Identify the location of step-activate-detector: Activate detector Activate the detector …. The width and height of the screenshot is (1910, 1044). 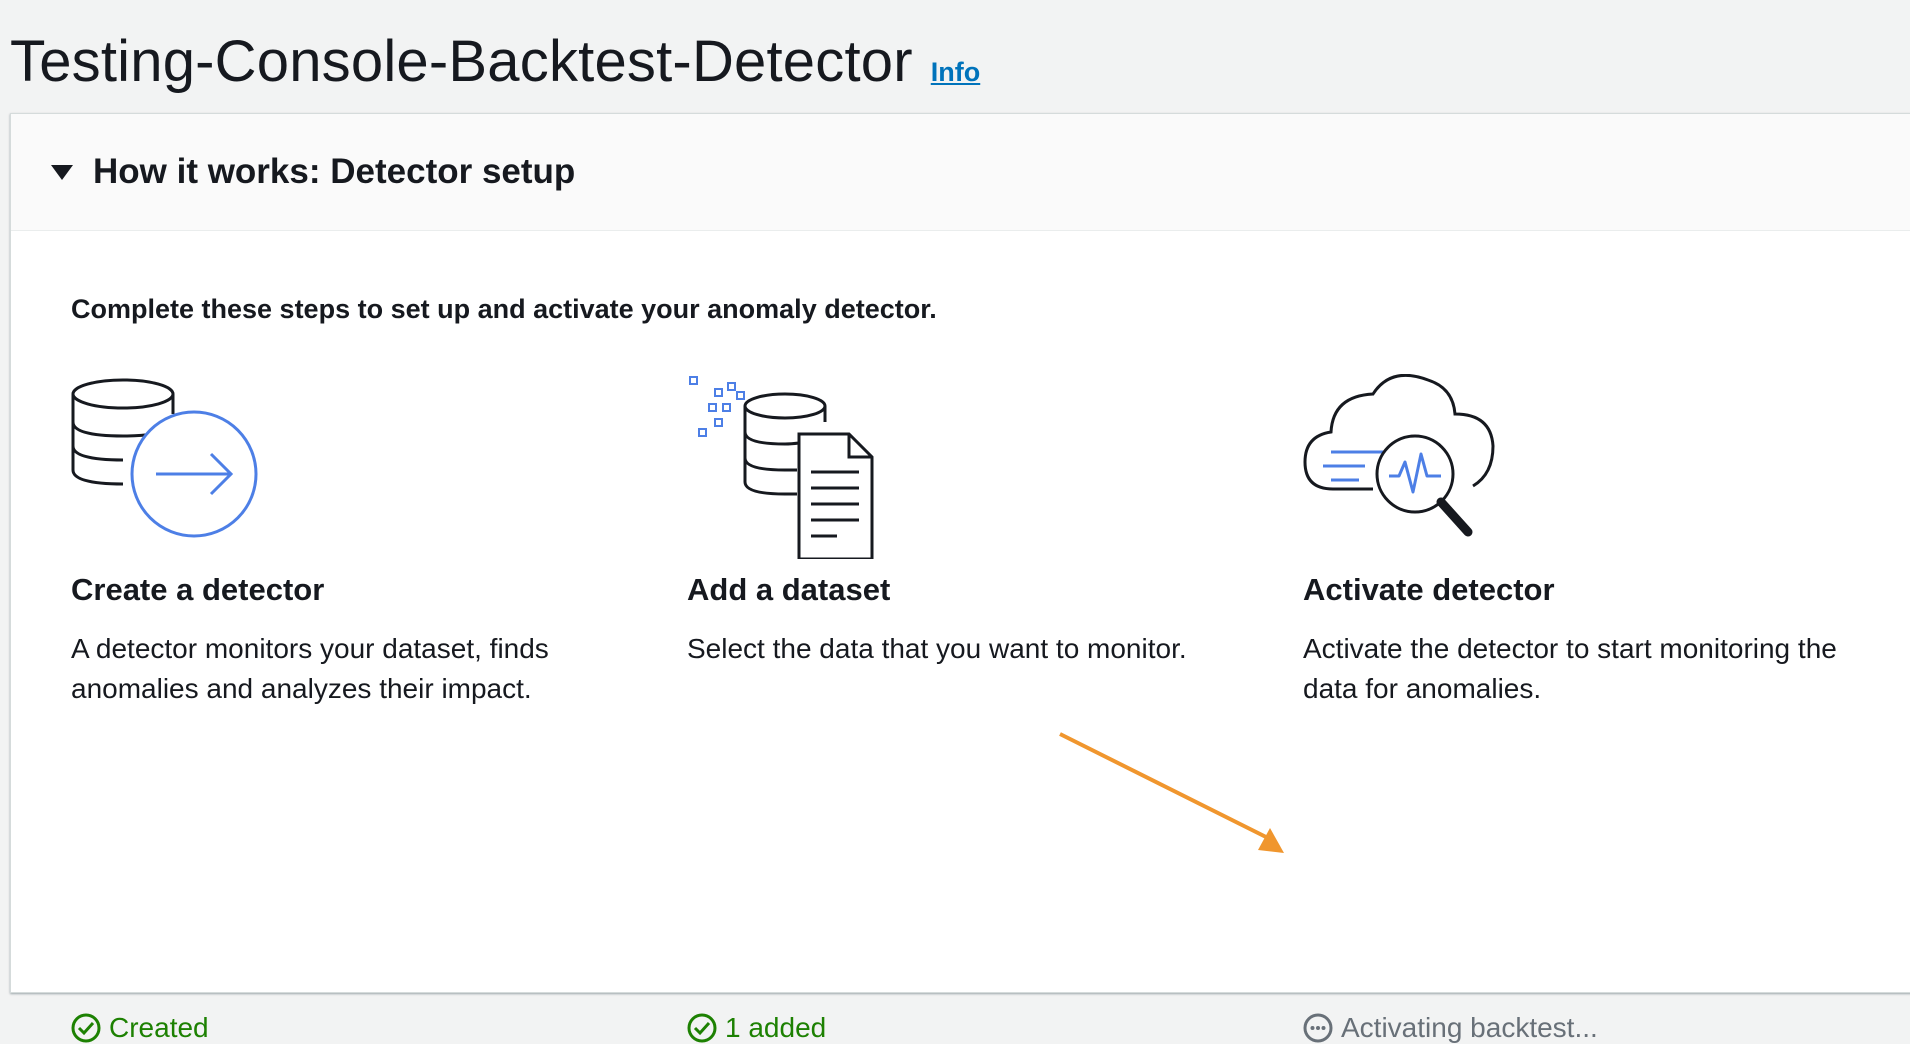
(1593, 539).